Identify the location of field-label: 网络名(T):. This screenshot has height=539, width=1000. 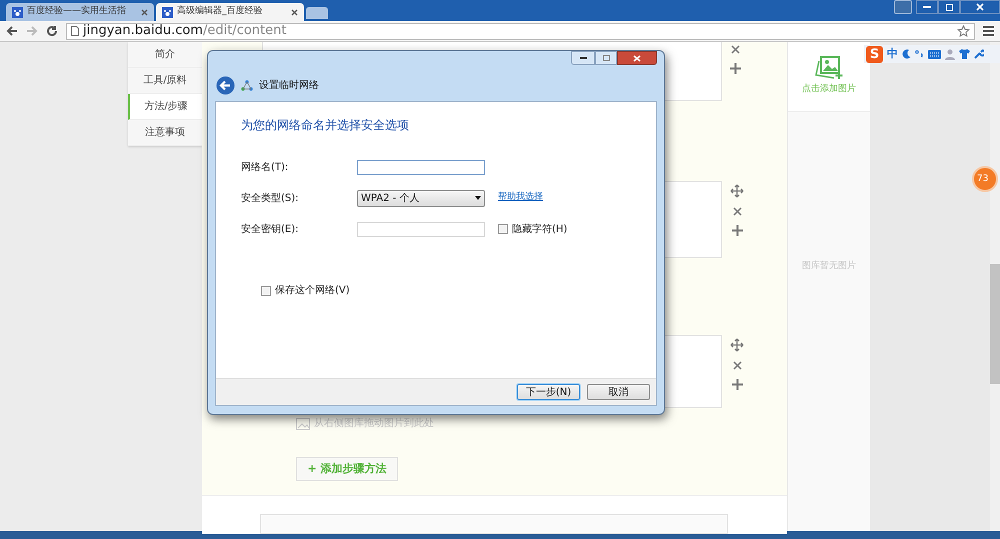
(265, 167).